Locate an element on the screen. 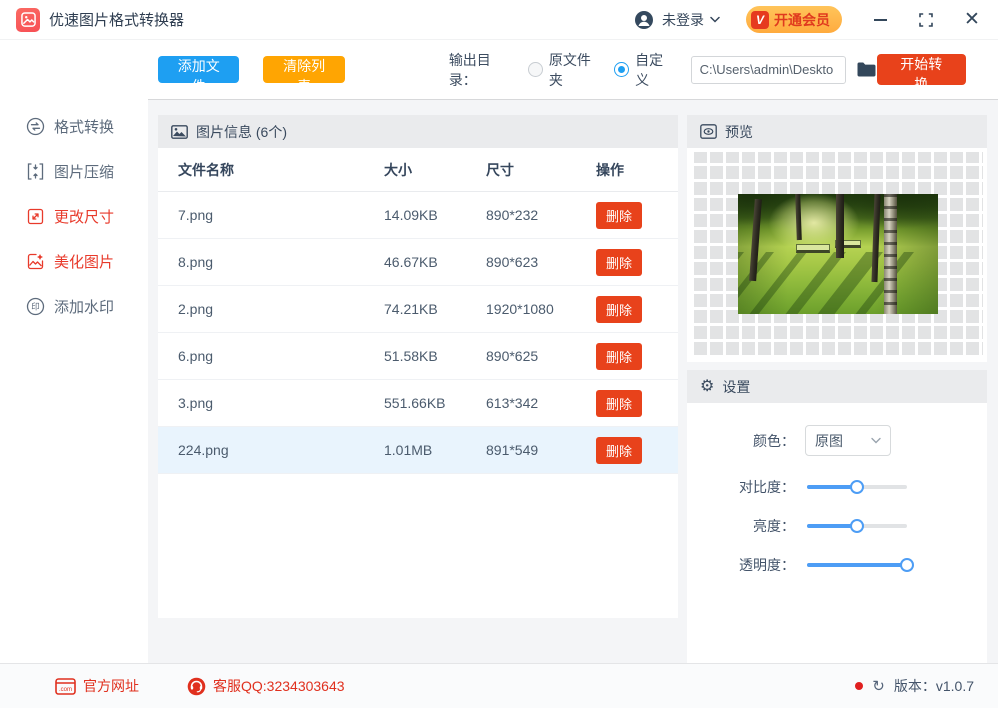 The width and height of the screenshot is (998, 708). customer-service-icon is located at coordinates (196, 686).